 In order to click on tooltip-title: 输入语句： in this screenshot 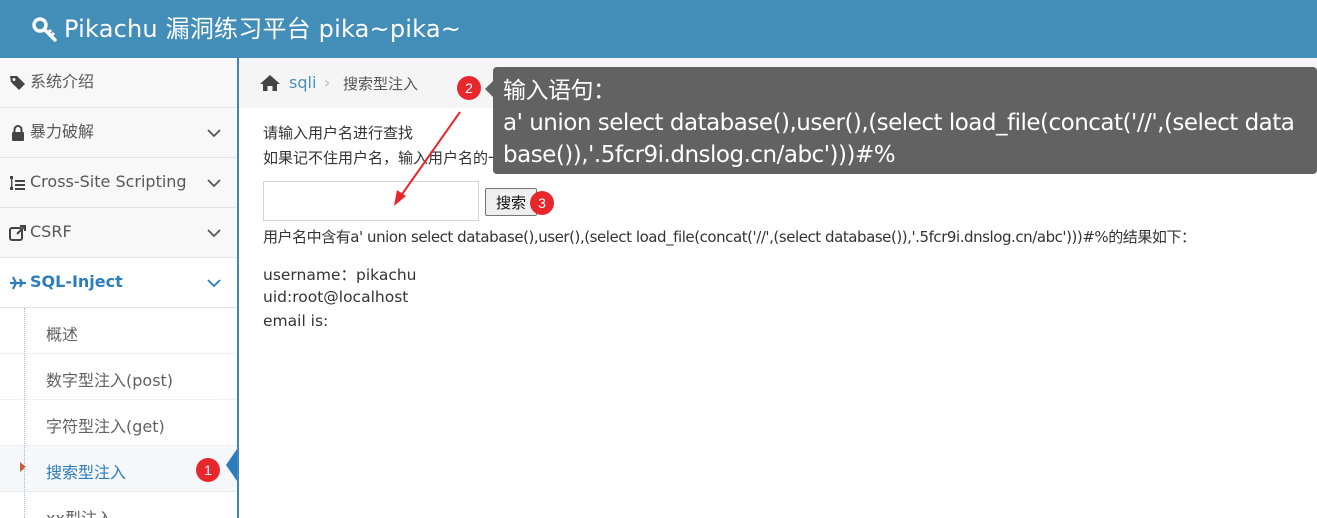, I will do `click(559, 91)`.